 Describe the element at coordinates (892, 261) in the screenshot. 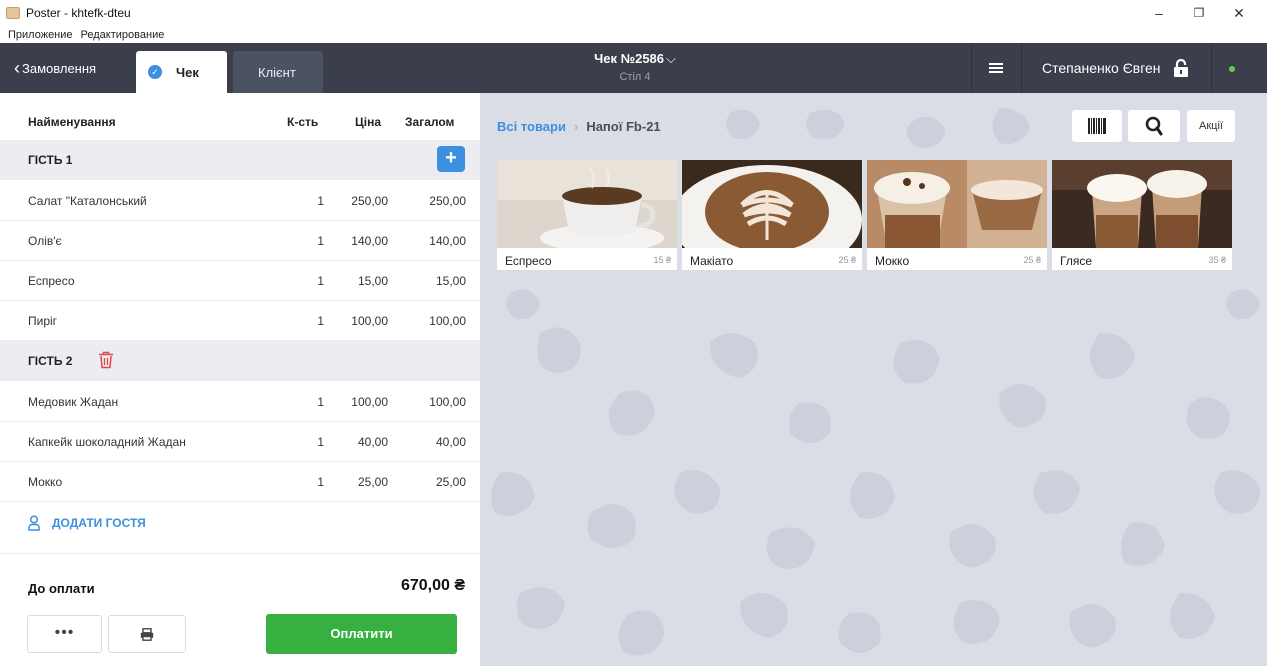

I see `product-name: Мокко` at that location.